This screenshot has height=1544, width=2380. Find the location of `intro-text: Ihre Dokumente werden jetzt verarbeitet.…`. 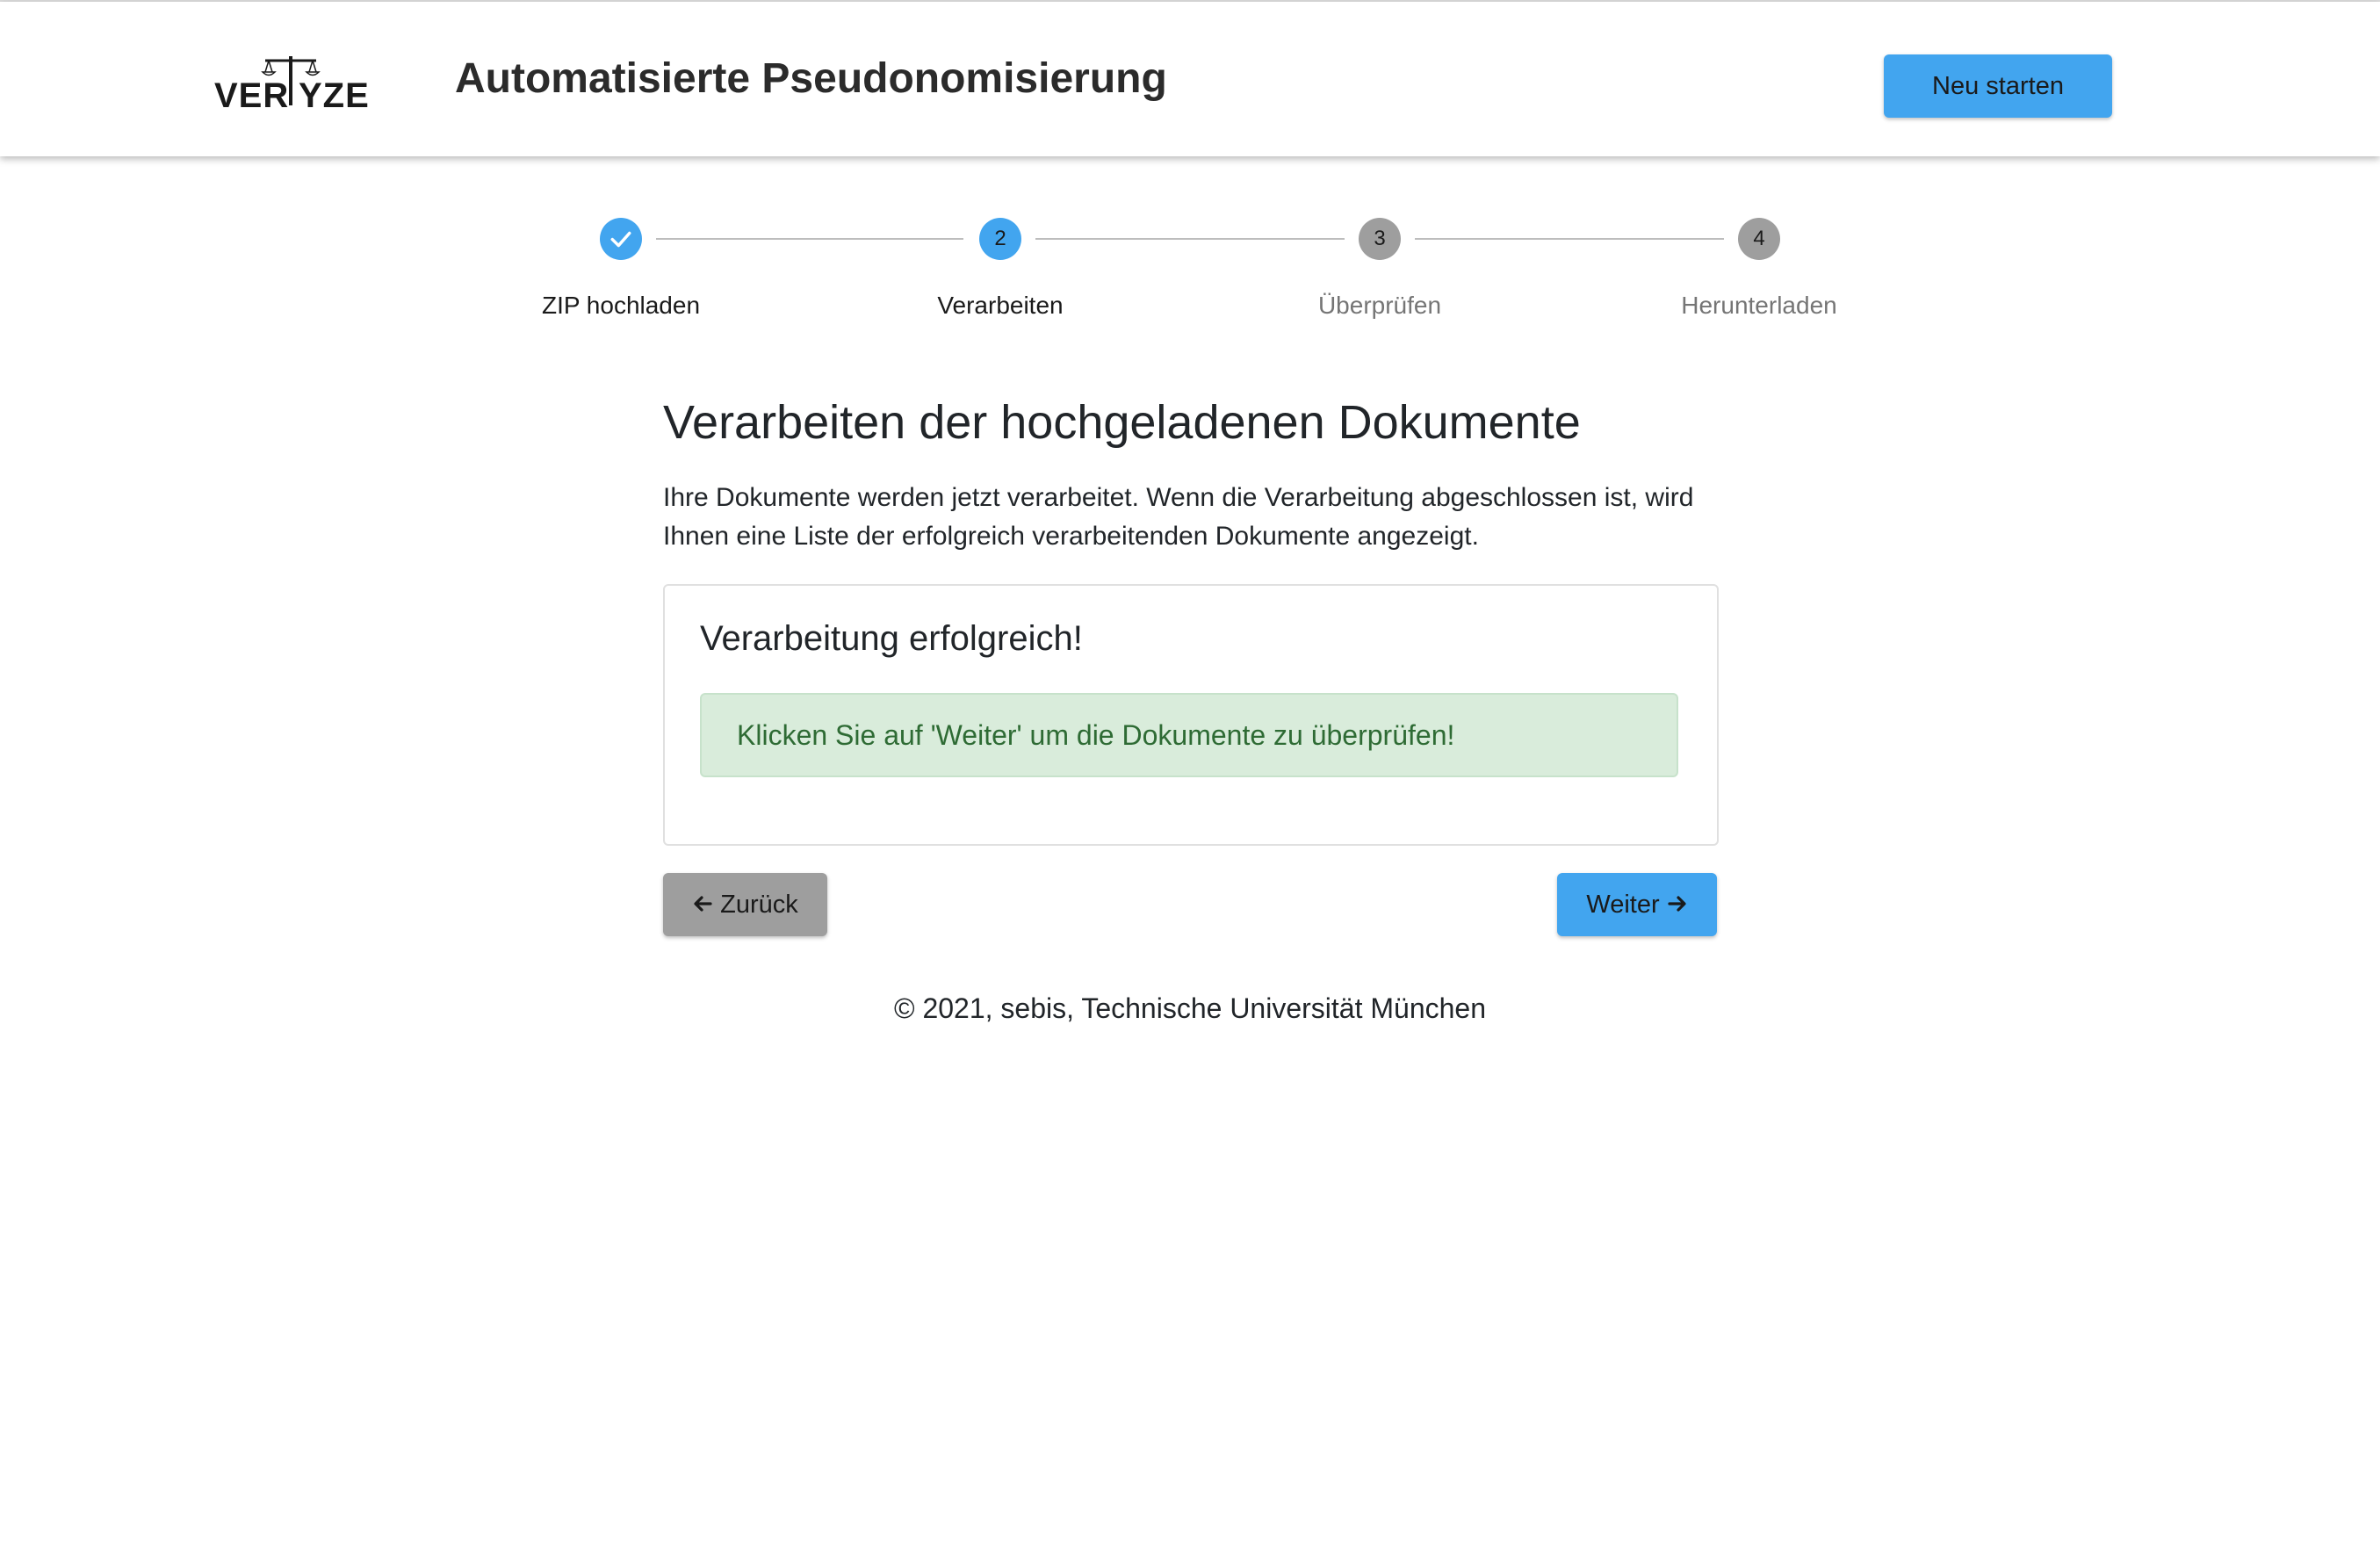

intro-text: Ihre Dokumente werden jetzt verarbeitet.… is located at coordinates (1178, 517).